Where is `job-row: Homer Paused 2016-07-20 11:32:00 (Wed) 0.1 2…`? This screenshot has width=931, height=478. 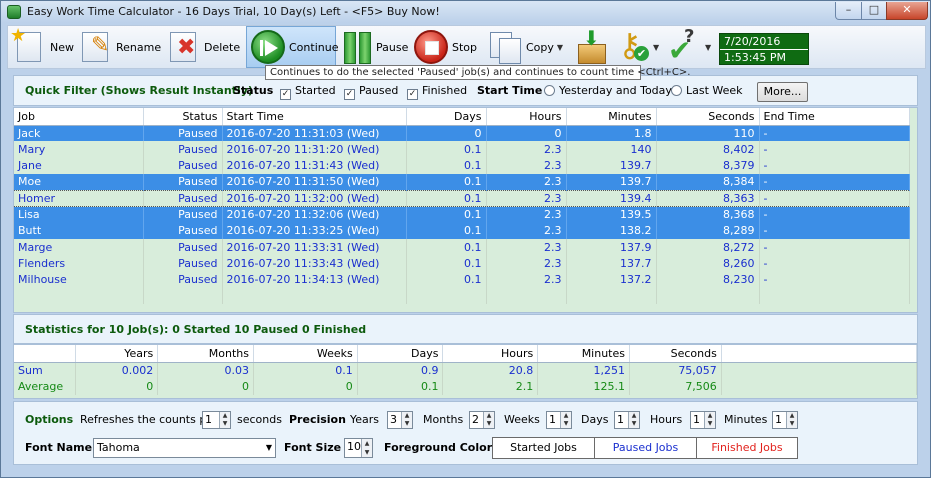
job-row: Homer Paused 2016-07-20 11:32:00 (Wed) 0.1 2… is located at coordinates (462, 198).